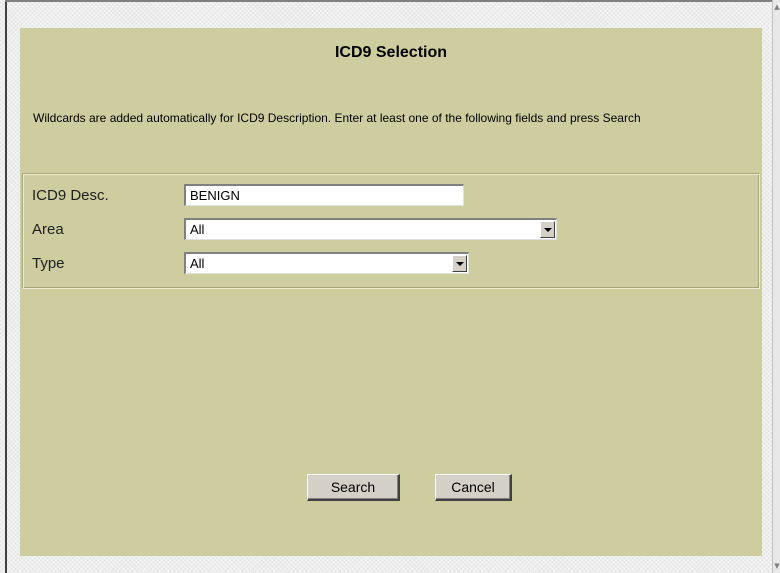  I want to click on vertical-scrollbar: ▲ ▼, so click(776, 286).